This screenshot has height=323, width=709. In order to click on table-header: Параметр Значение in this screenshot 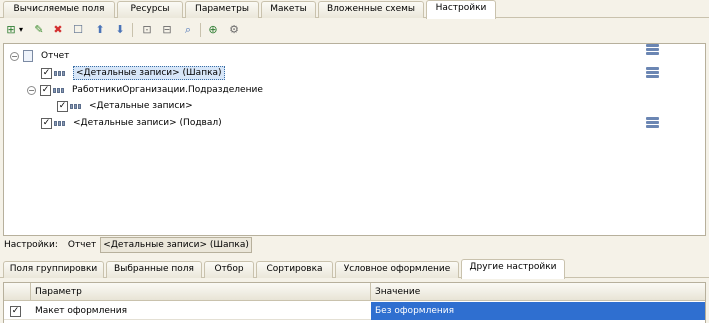, I will do `click(354, 292)`.